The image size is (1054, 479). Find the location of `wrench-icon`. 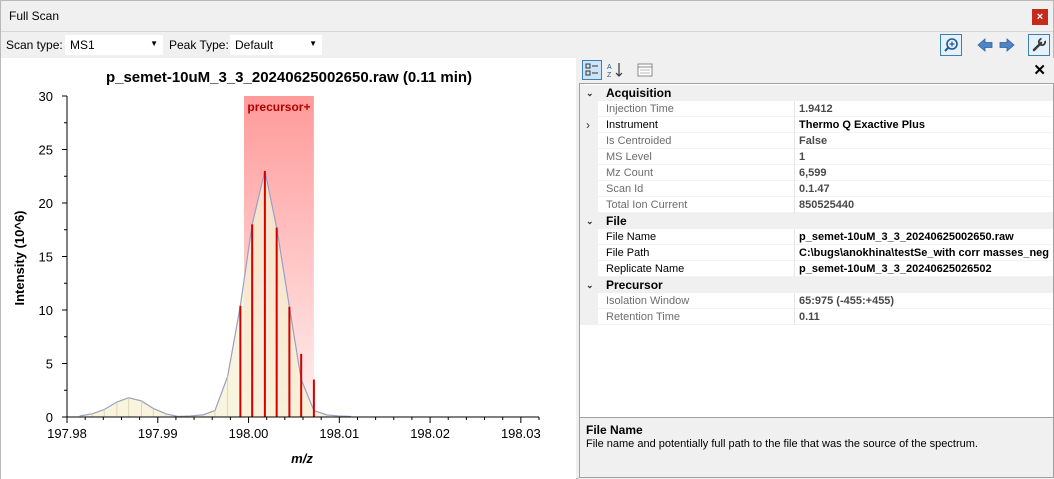

wrench-icon is located at coordinates (1039, 44).